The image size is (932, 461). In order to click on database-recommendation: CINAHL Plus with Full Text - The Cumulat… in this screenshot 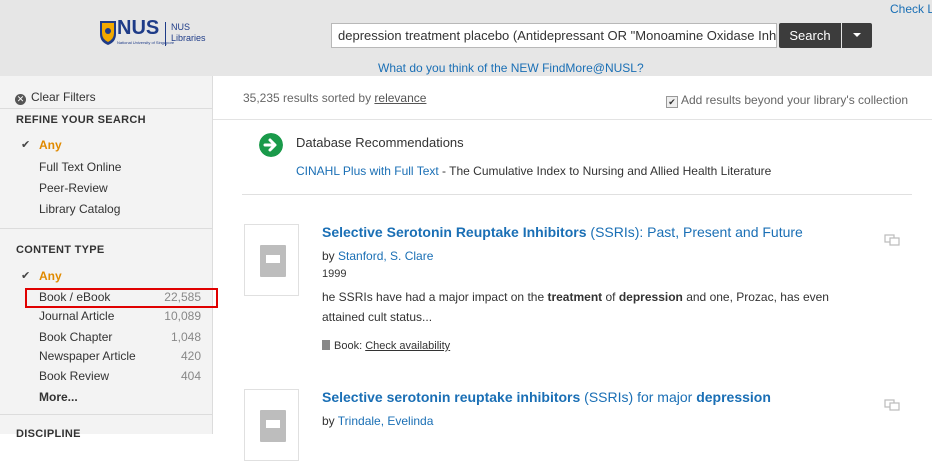, I will do `click(534, 171)`.